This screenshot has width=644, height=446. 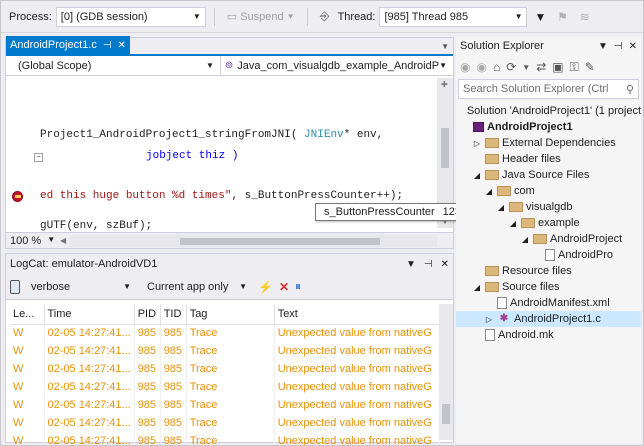 What do you see at coordinates (230, 405) in the screenshot?
I see `table-cell-tag: Trace` at bounding box center [230, 405].